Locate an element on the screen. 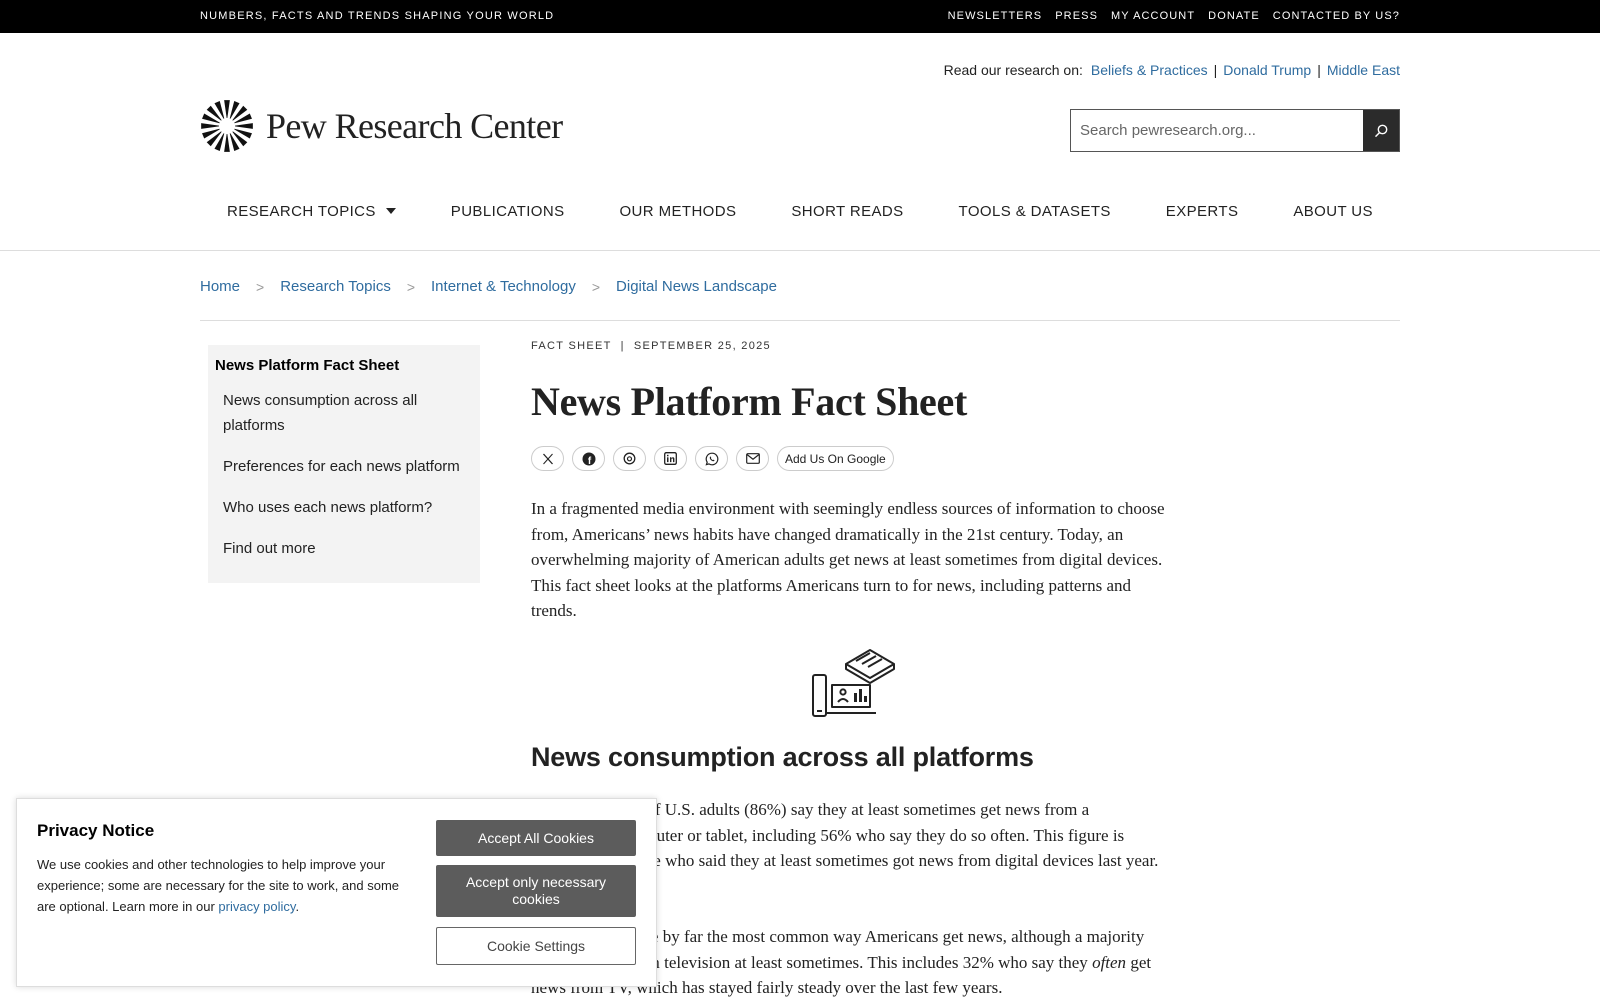  middle-east-link: Middle East is located at coordinates (1363, 70).